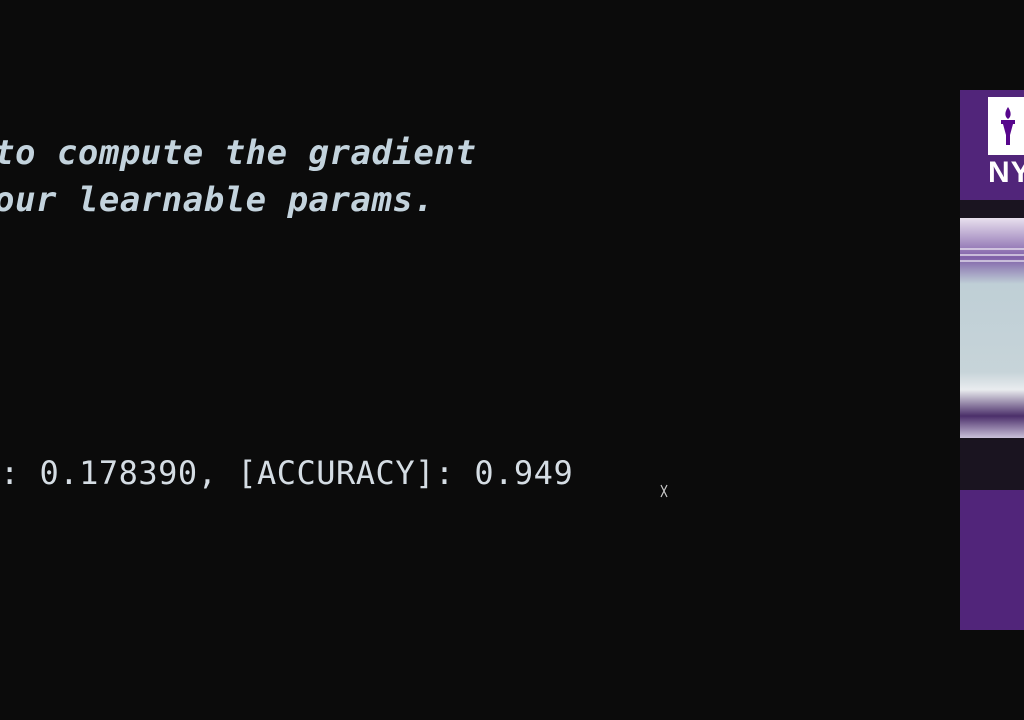  Describe the element at coordinates (992, 575) in the screenshot. I see `thumbnail-footer` at that location.